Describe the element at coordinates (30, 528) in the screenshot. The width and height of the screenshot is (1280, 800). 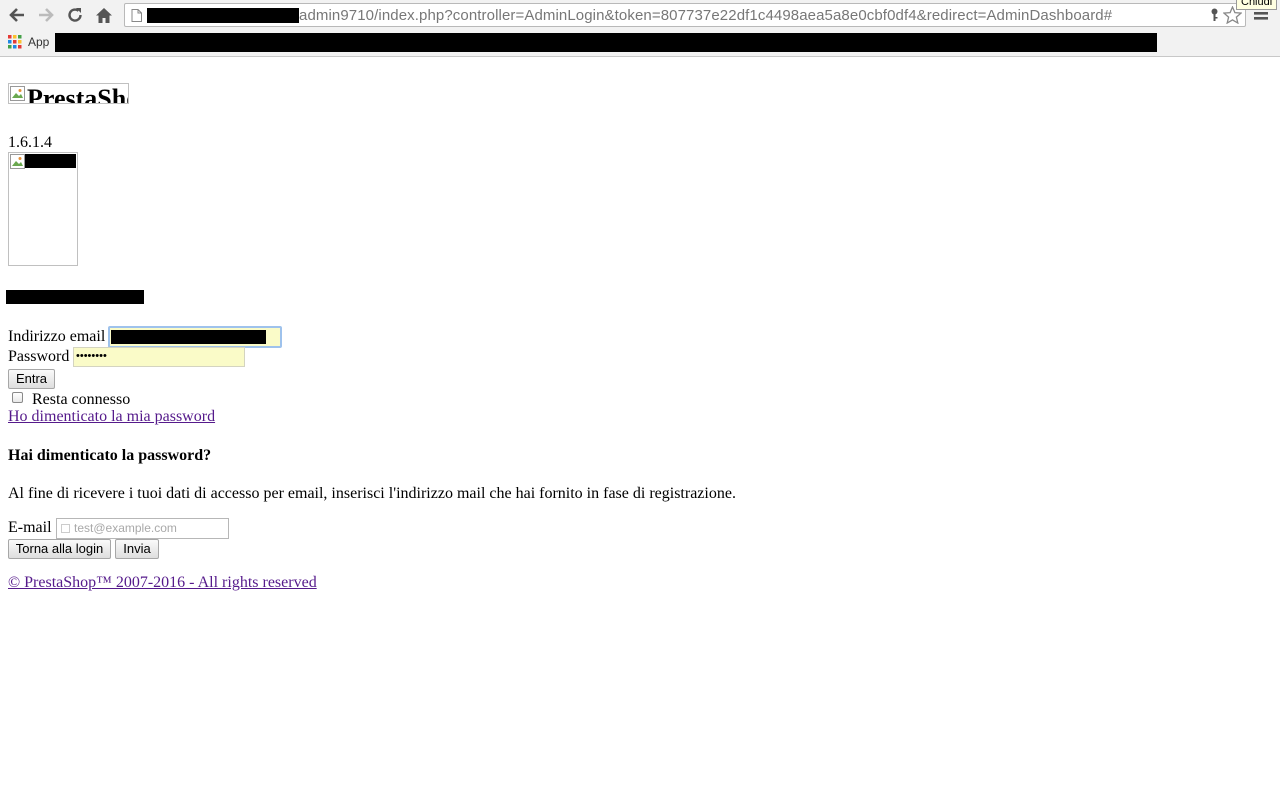
I see `reset-email-label: E-mail` at that location.